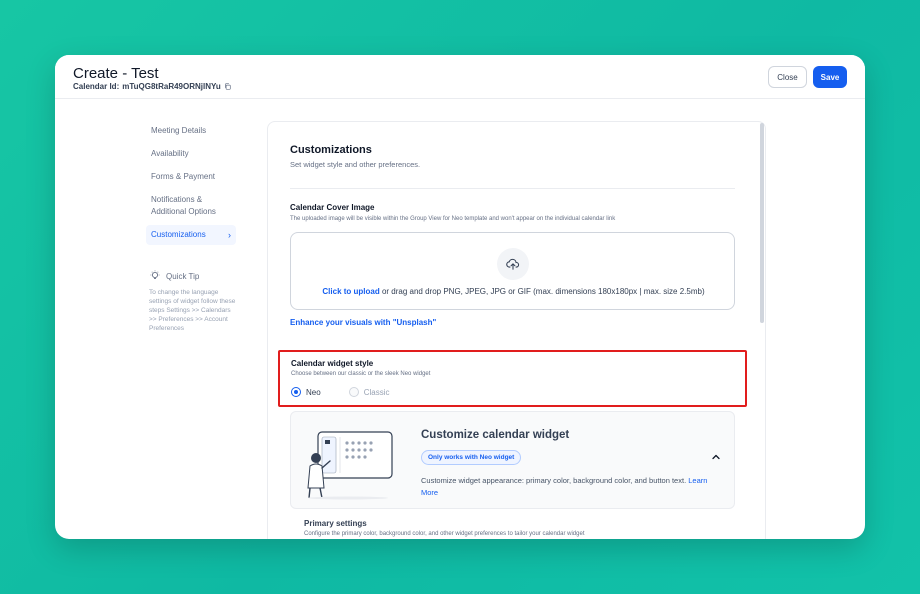  Describe the element at coordinates (716, 457) in the screenshot. I see `chevron-up-icon` at that location.